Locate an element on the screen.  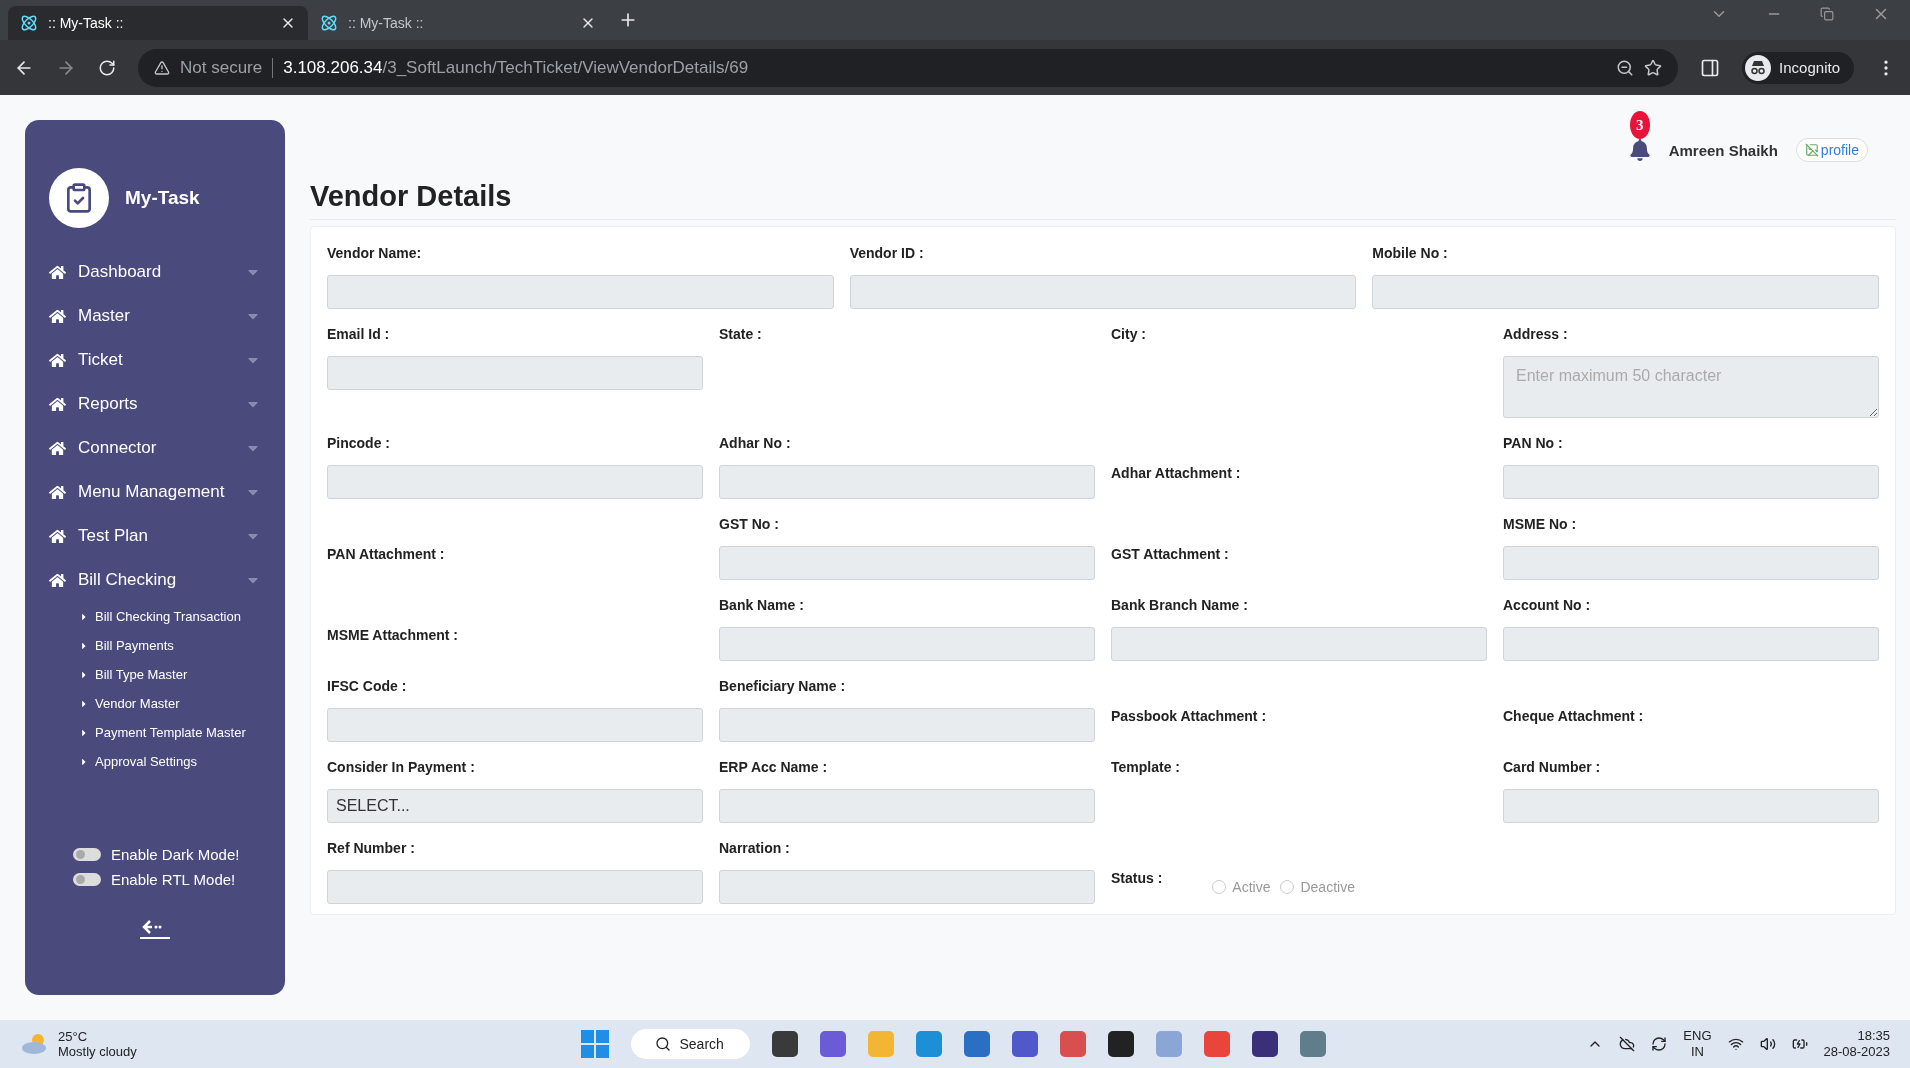
menu-item: Reports is located at coordinates (155, 404).